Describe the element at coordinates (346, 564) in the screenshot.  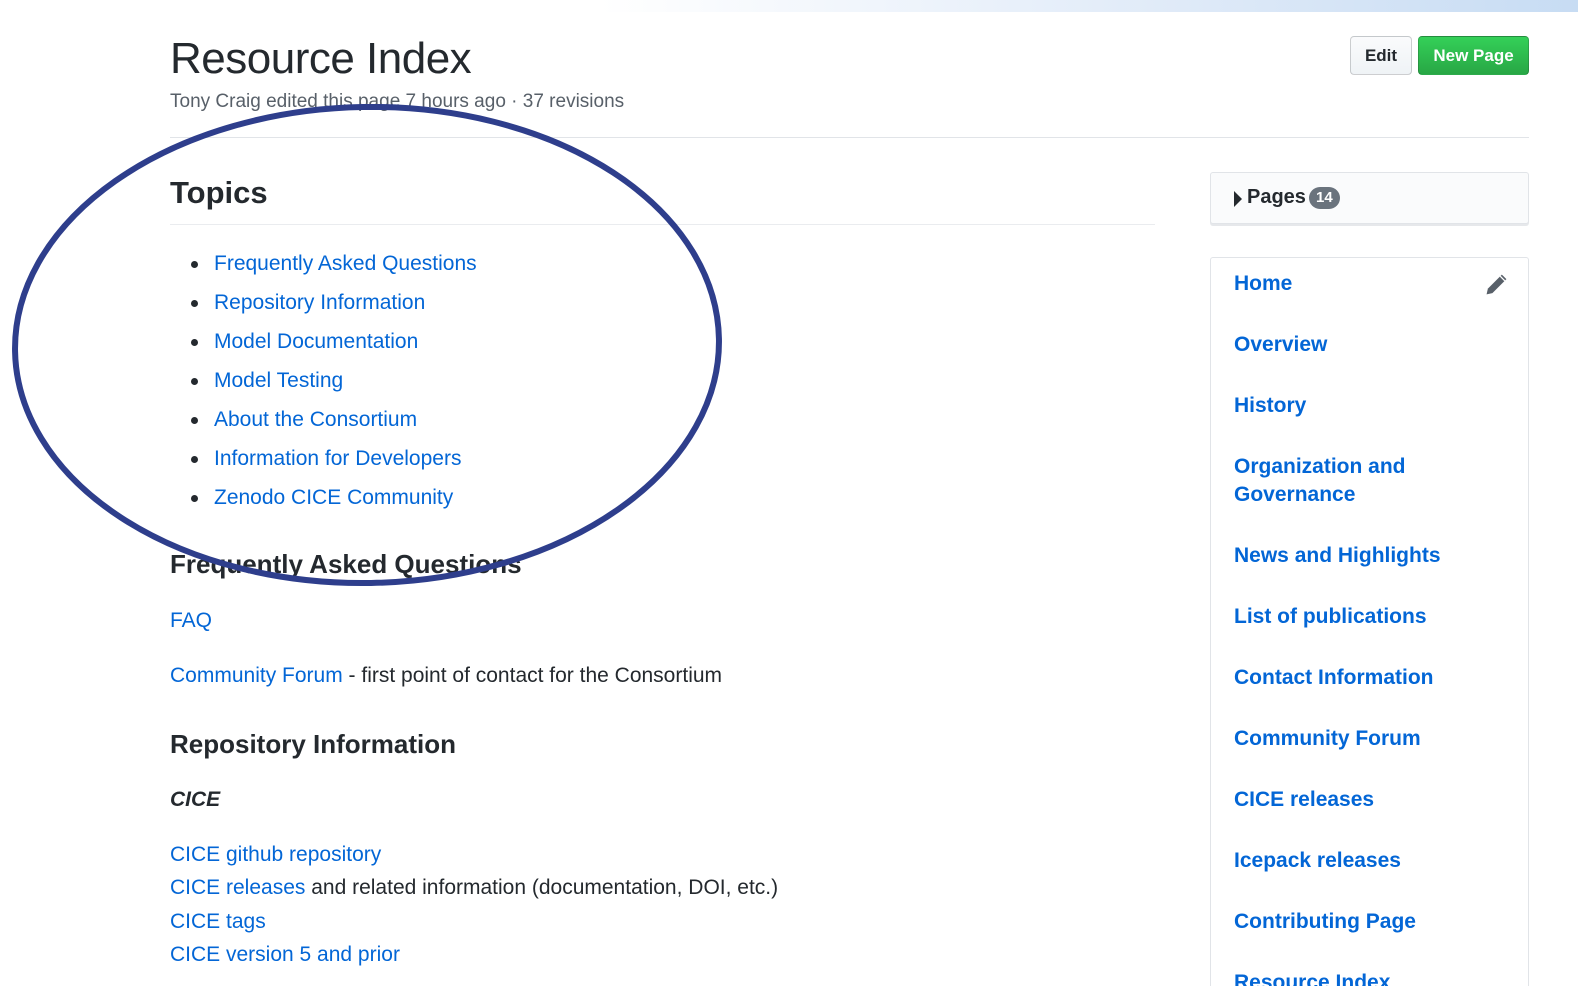
I see `faq-heading: Frequently Asked Questions` at that location.